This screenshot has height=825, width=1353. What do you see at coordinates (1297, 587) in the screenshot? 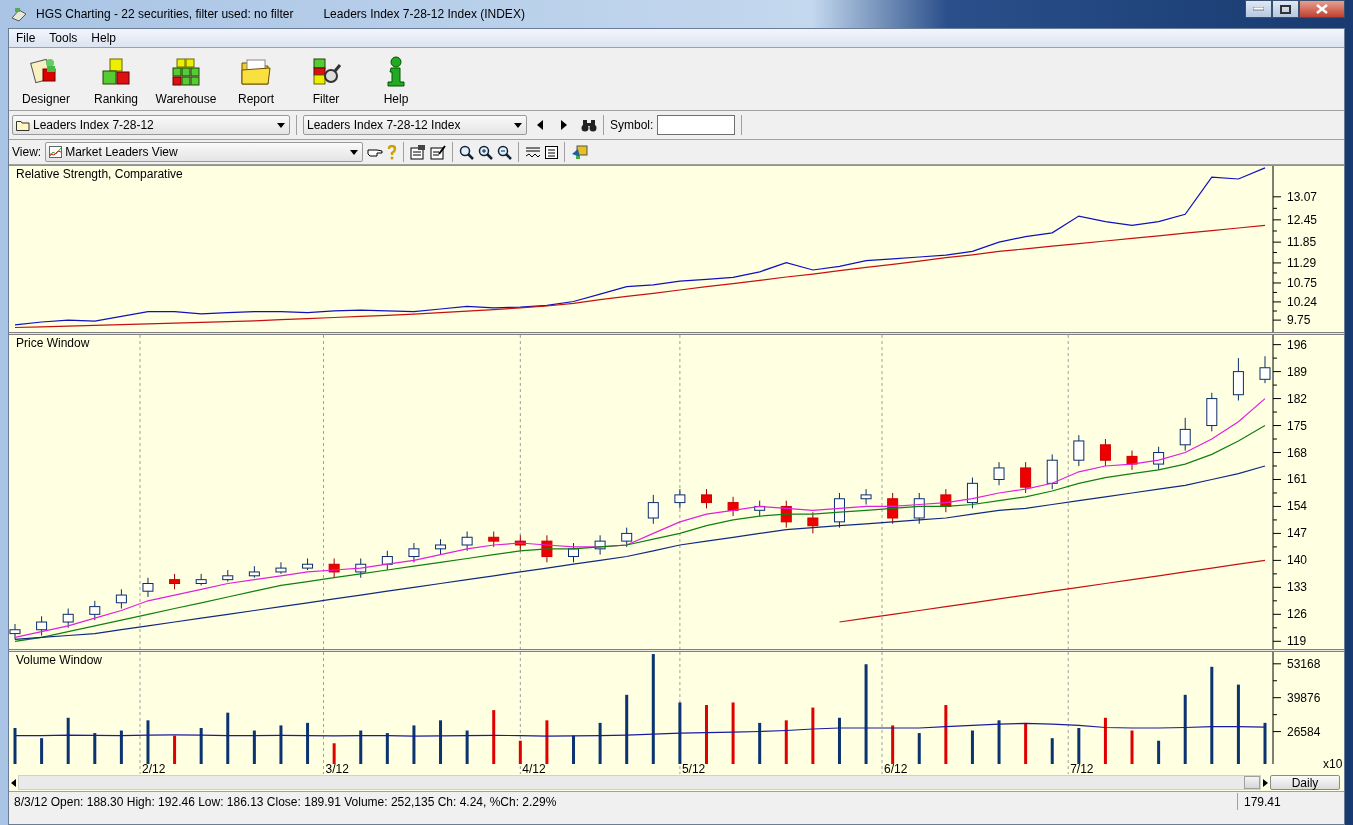
I see `axis-label: 133` at bounding box center [1297, 587].